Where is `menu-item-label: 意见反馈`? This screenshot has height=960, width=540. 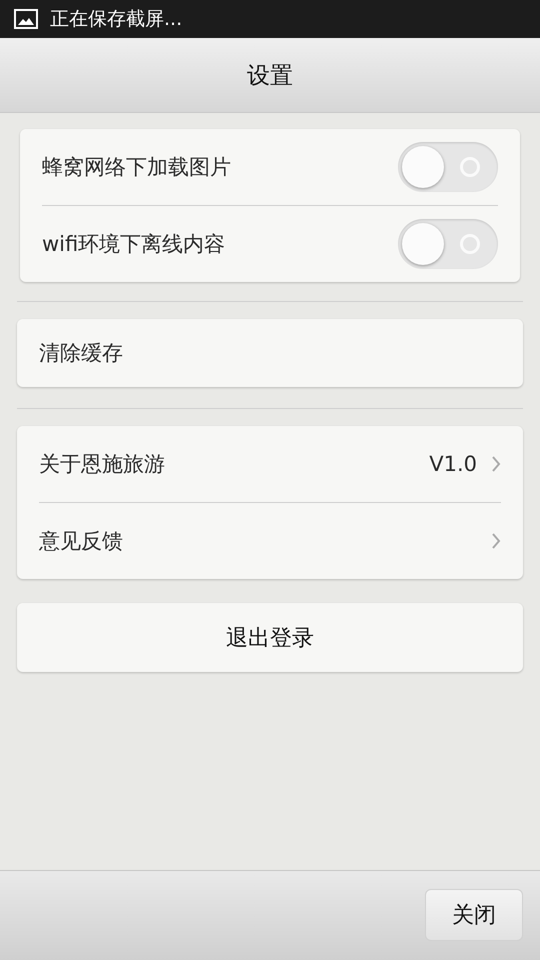 menu-item-label: 意见反馈 is located at coordinates (81, 541).